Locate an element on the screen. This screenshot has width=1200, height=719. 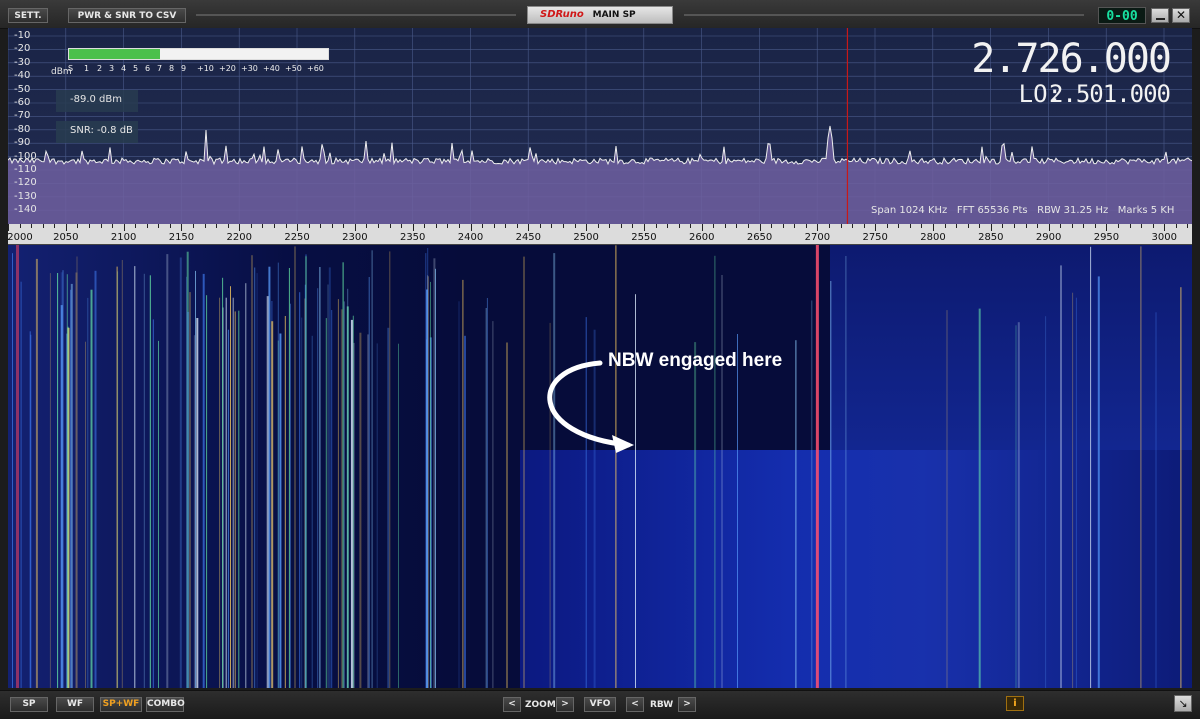
axis-label: 2950 is located at coordinates (1106, 237).